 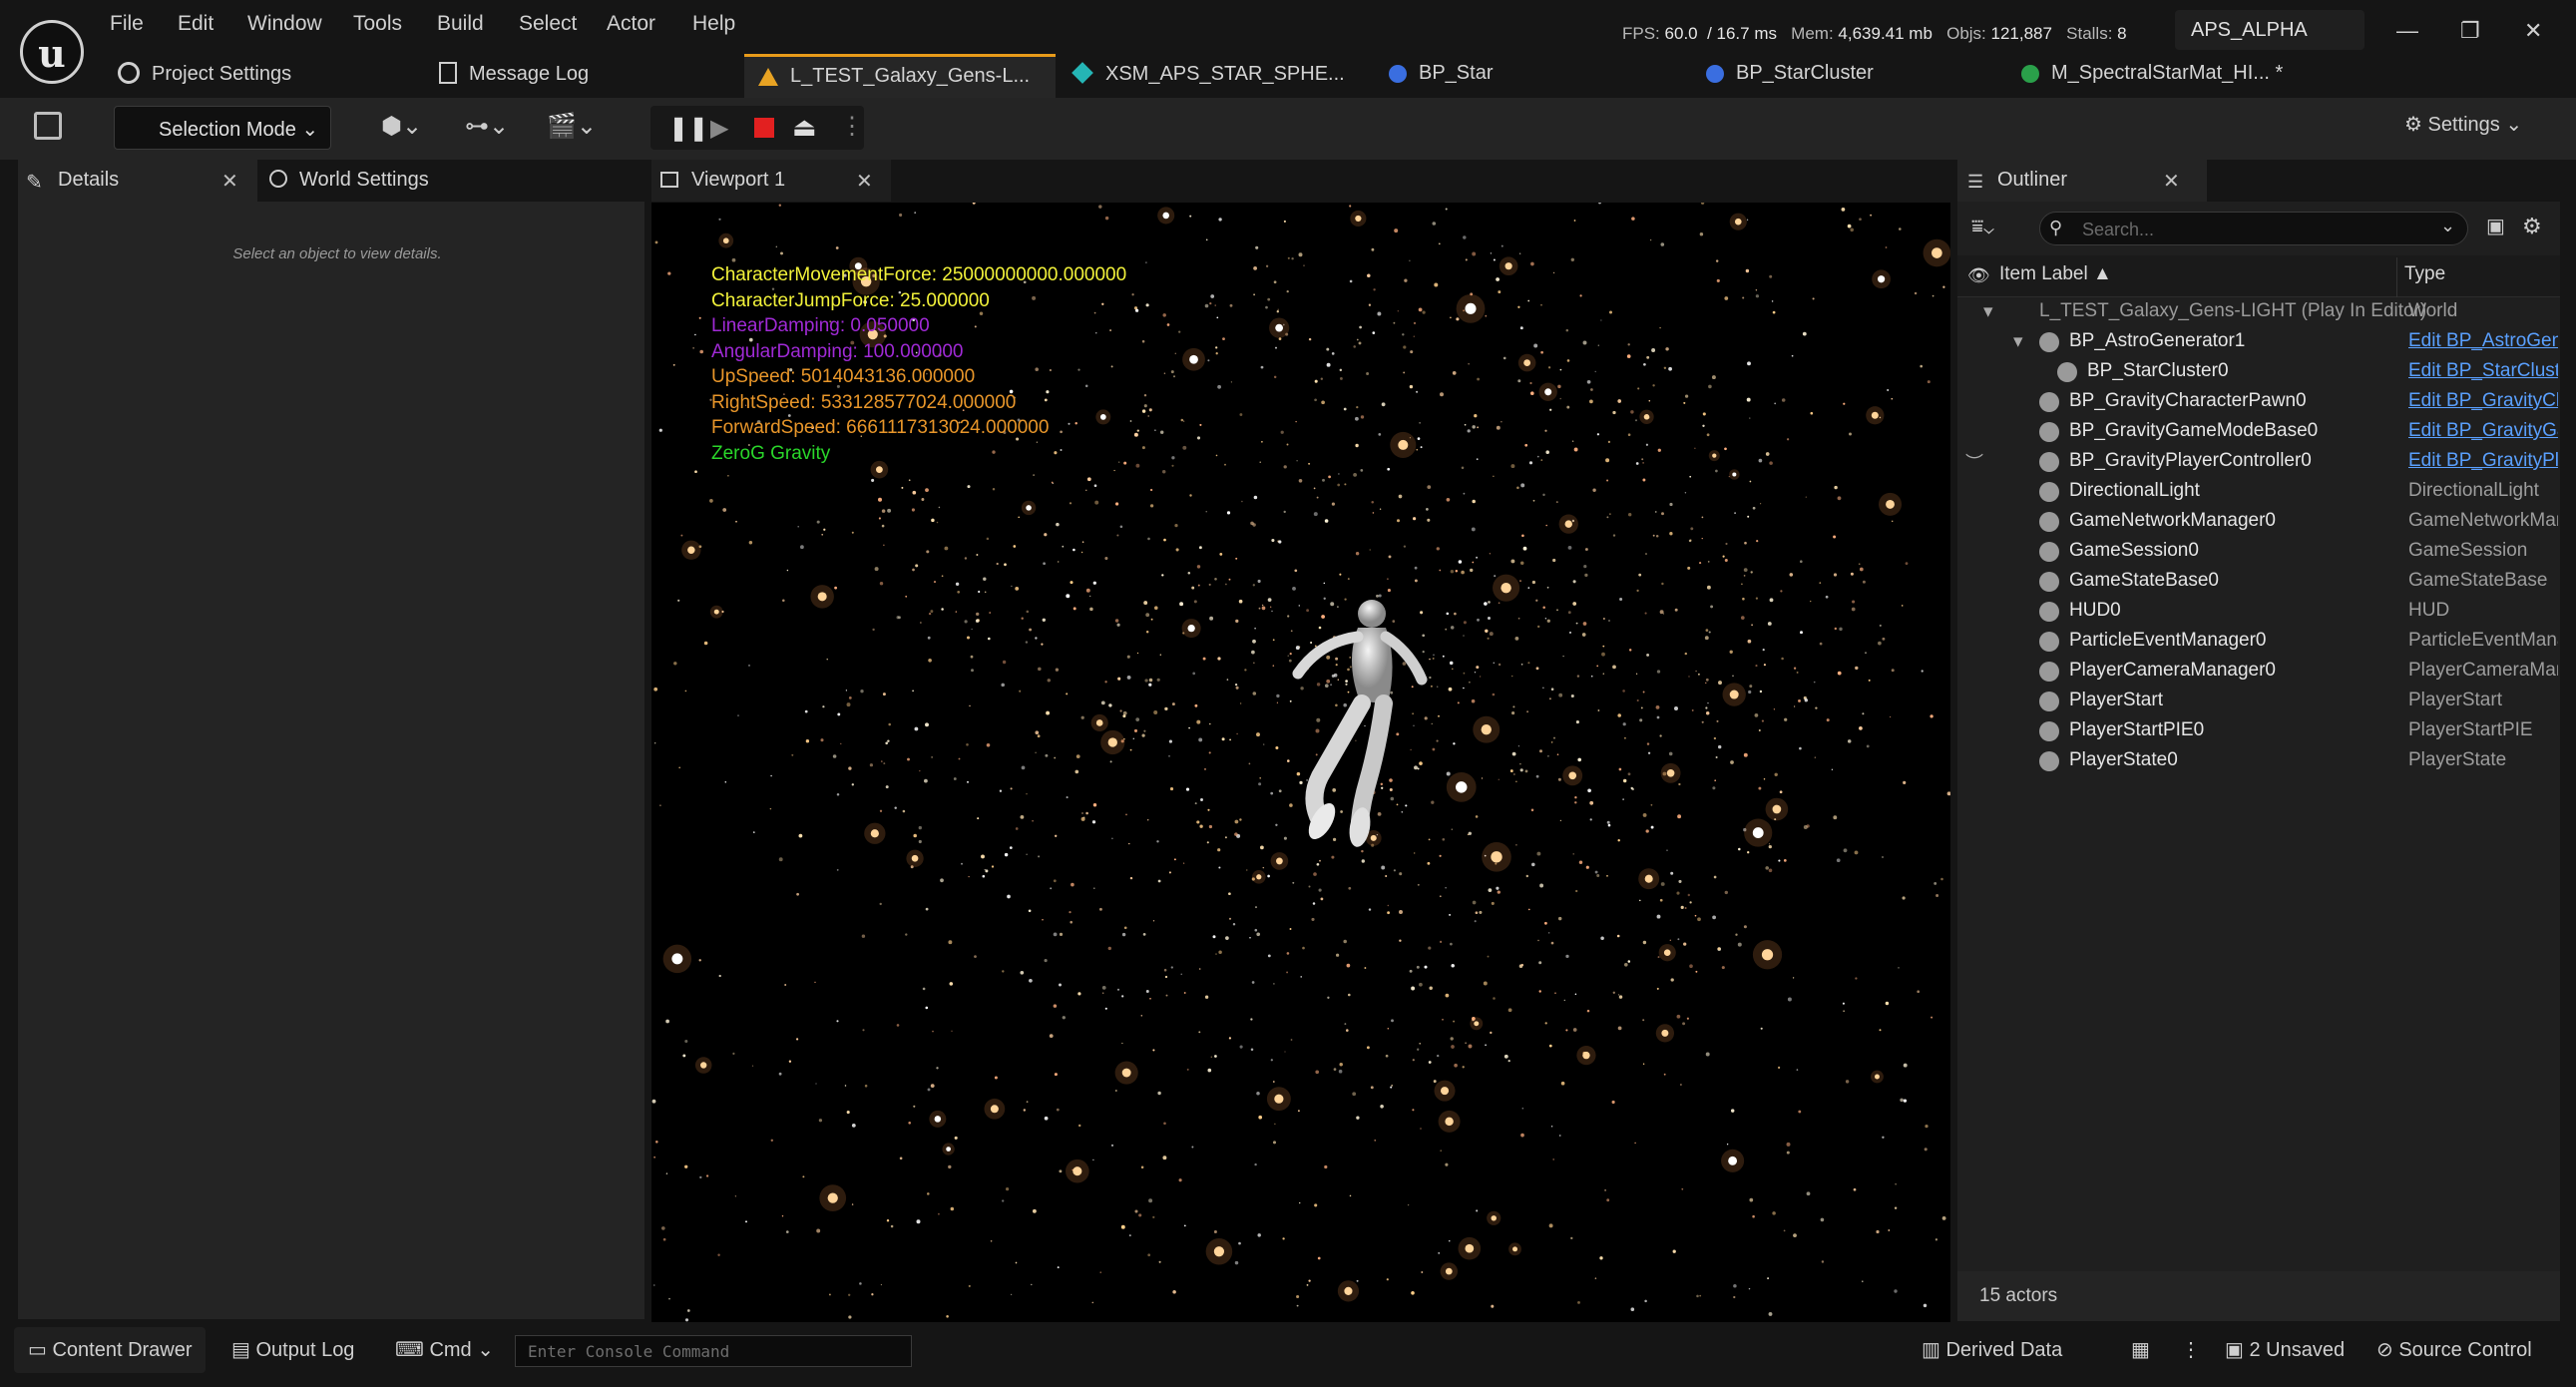 What do you see at coordinates (764, 128) in the screenshot?
I see `stop-icon` at bounding box center [764, 128].